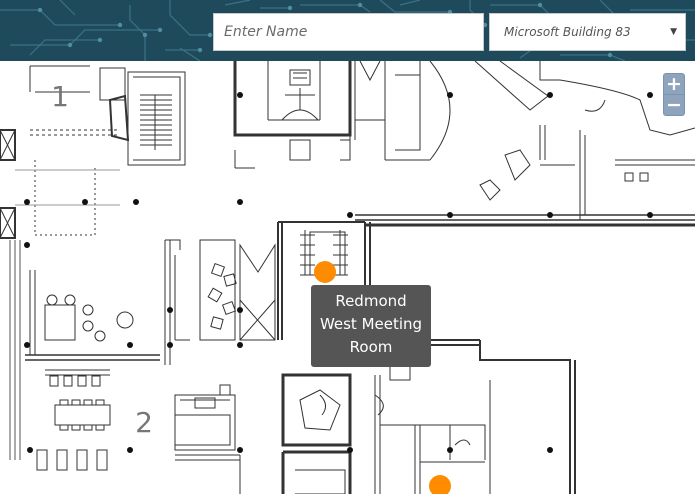 The width and height of the screenshot is (695, 494). Describe the element at coordinates (674, 105) in the screenshot. I see `zoom-out-button: −` at that location.